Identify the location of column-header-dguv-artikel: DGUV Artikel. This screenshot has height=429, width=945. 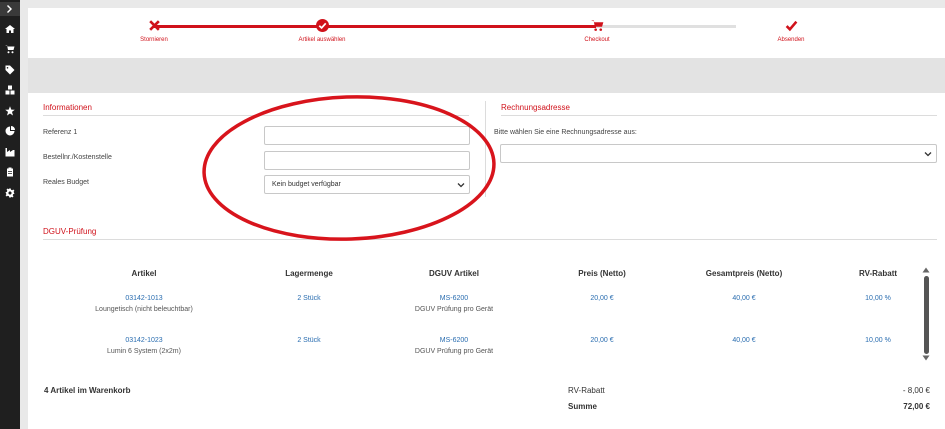
(454, 273).